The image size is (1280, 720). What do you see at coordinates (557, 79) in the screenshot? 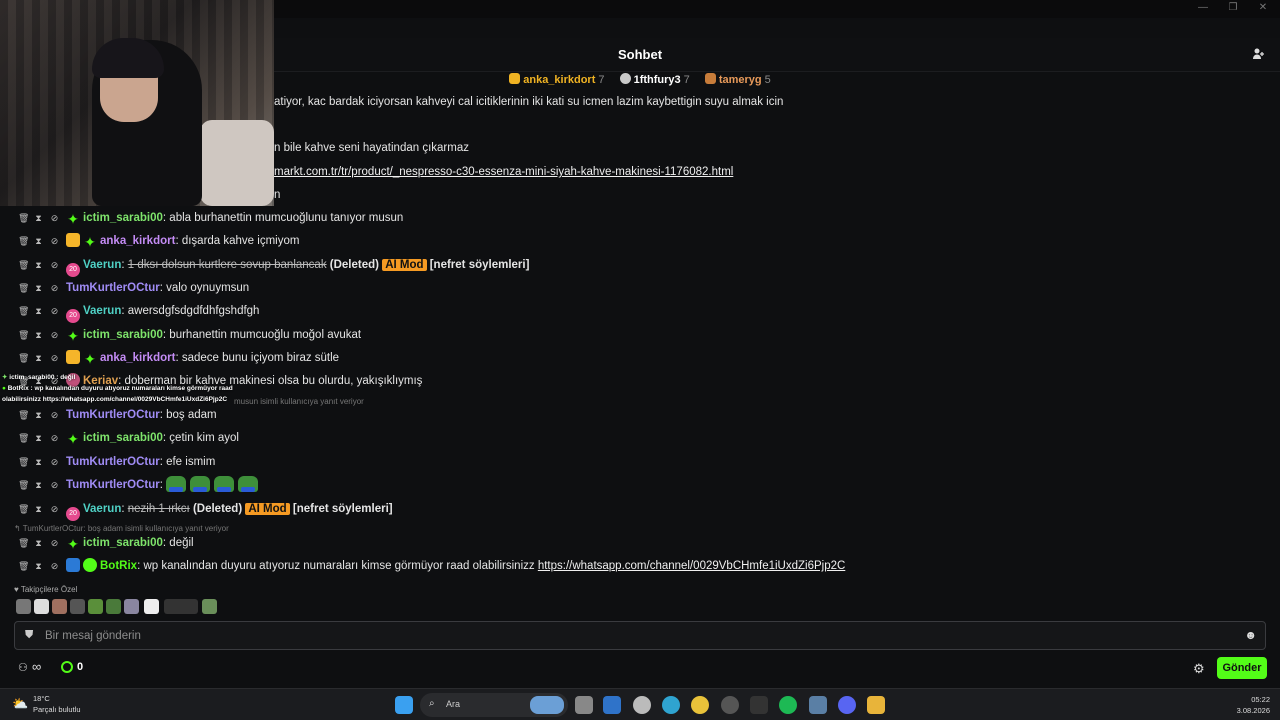
I see `leaderboard-item: anka_kirkdort 7` at bounding box center [557, 79].